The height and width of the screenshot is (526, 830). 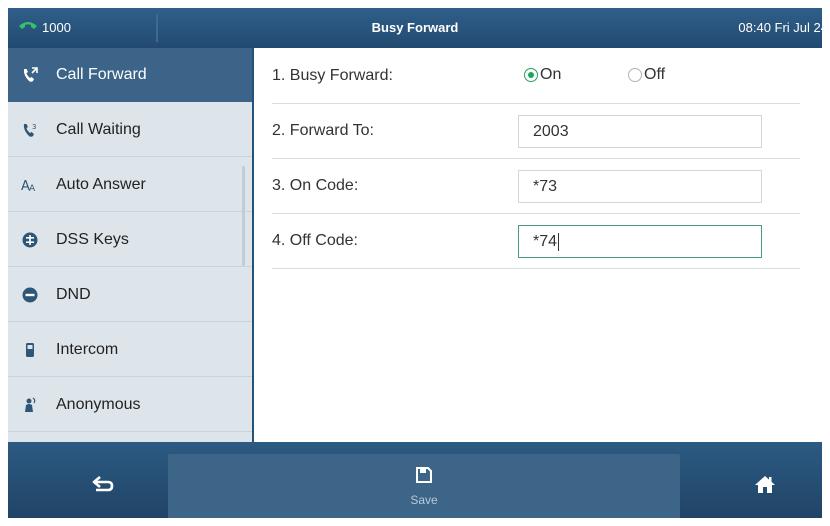 I want to click on forward-to-input: 2003, so click(x=640, y=131).